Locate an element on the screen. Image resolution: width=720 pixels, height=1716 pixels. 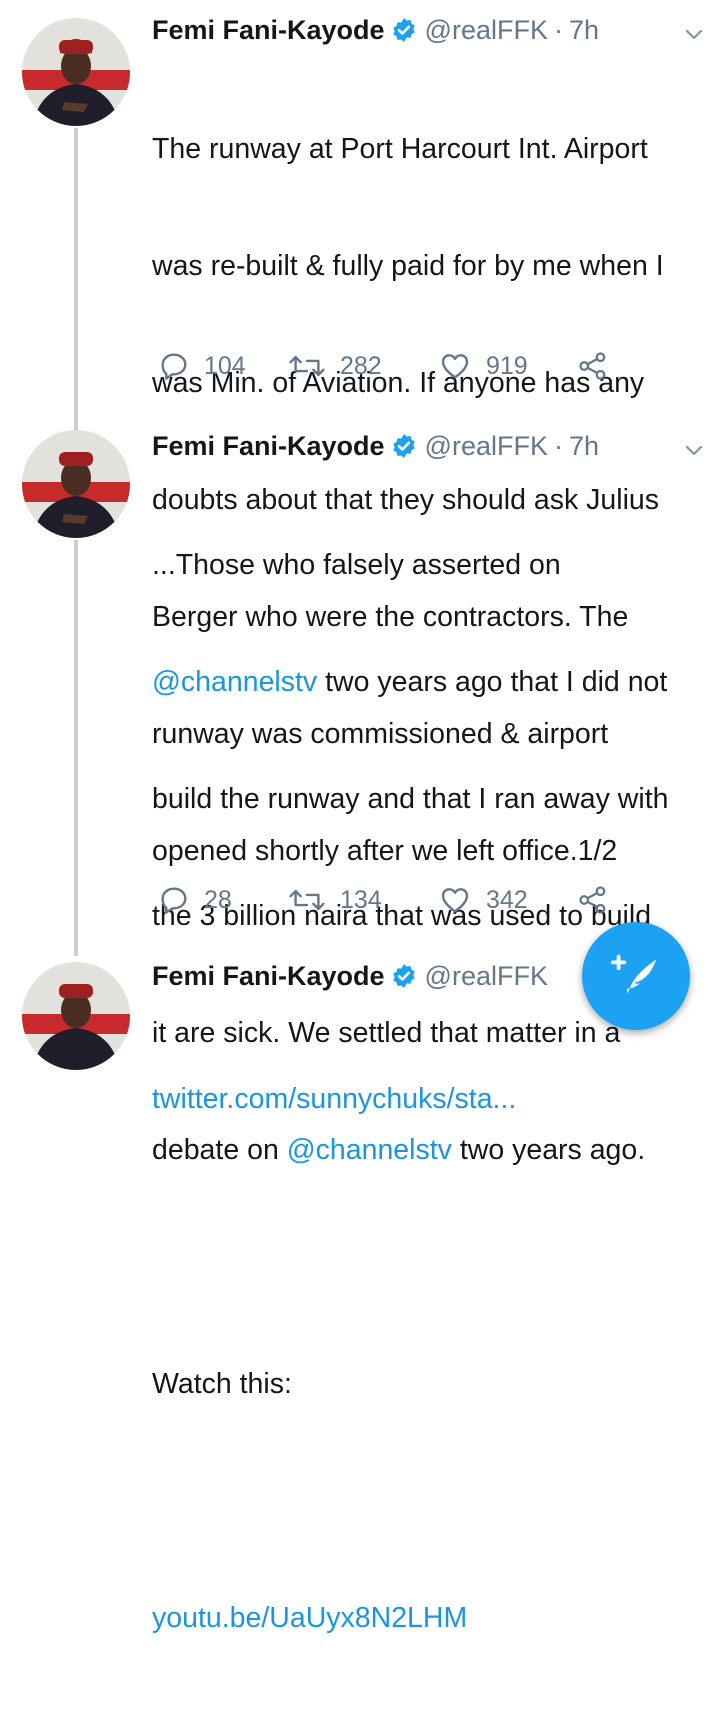
tweet-text-span: two years ago that I did not is located at coordinates (492, 682).